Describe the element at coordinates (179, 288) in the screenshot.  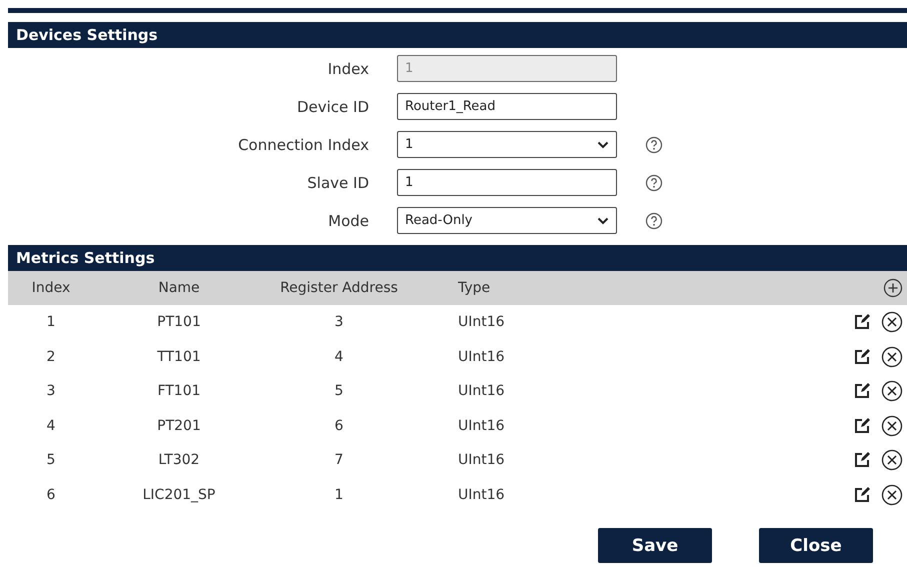
I see `column-header: Name` at that location.